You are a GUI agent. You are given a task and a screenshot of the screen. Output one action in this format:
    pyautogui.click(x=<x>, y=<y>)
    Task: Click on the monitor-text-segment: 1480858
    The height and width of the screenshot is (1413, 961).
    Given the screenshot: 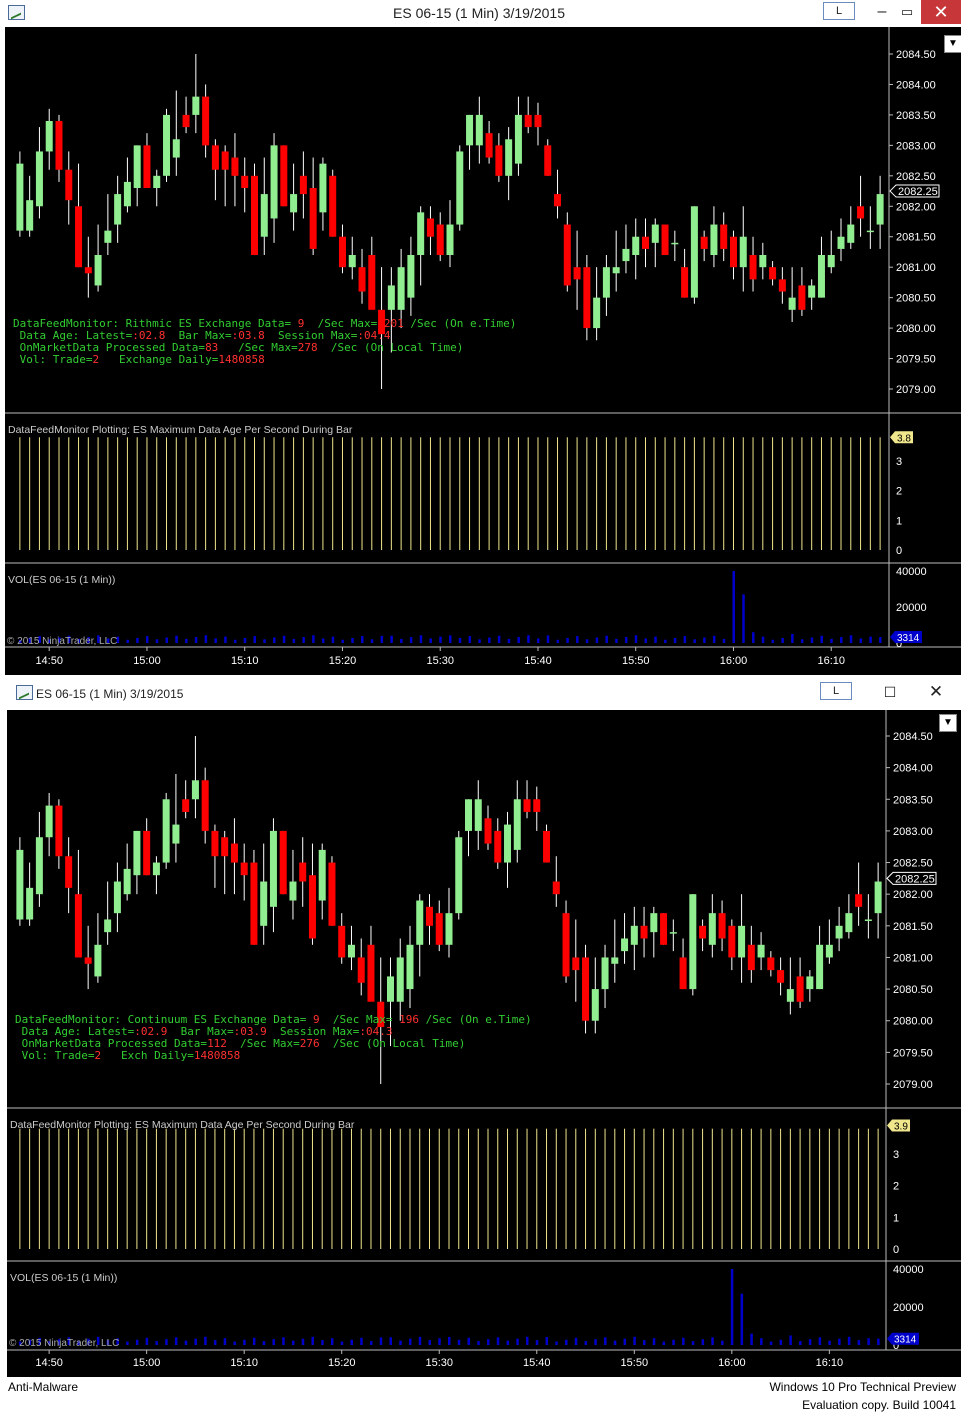 What is the action you would take?
    pyautogui.click(x=217, y=1055)
    